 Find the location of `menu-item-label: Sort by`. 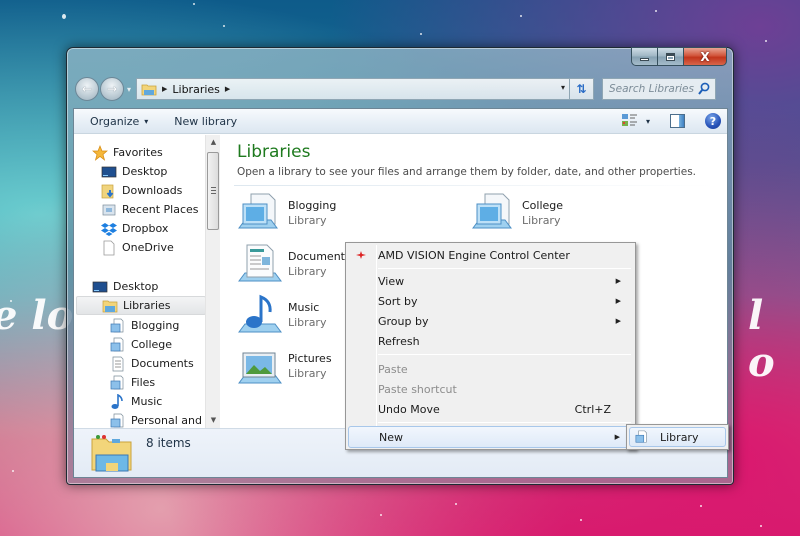

menu-item-label: Sort by is located at coordinates (398, 301).